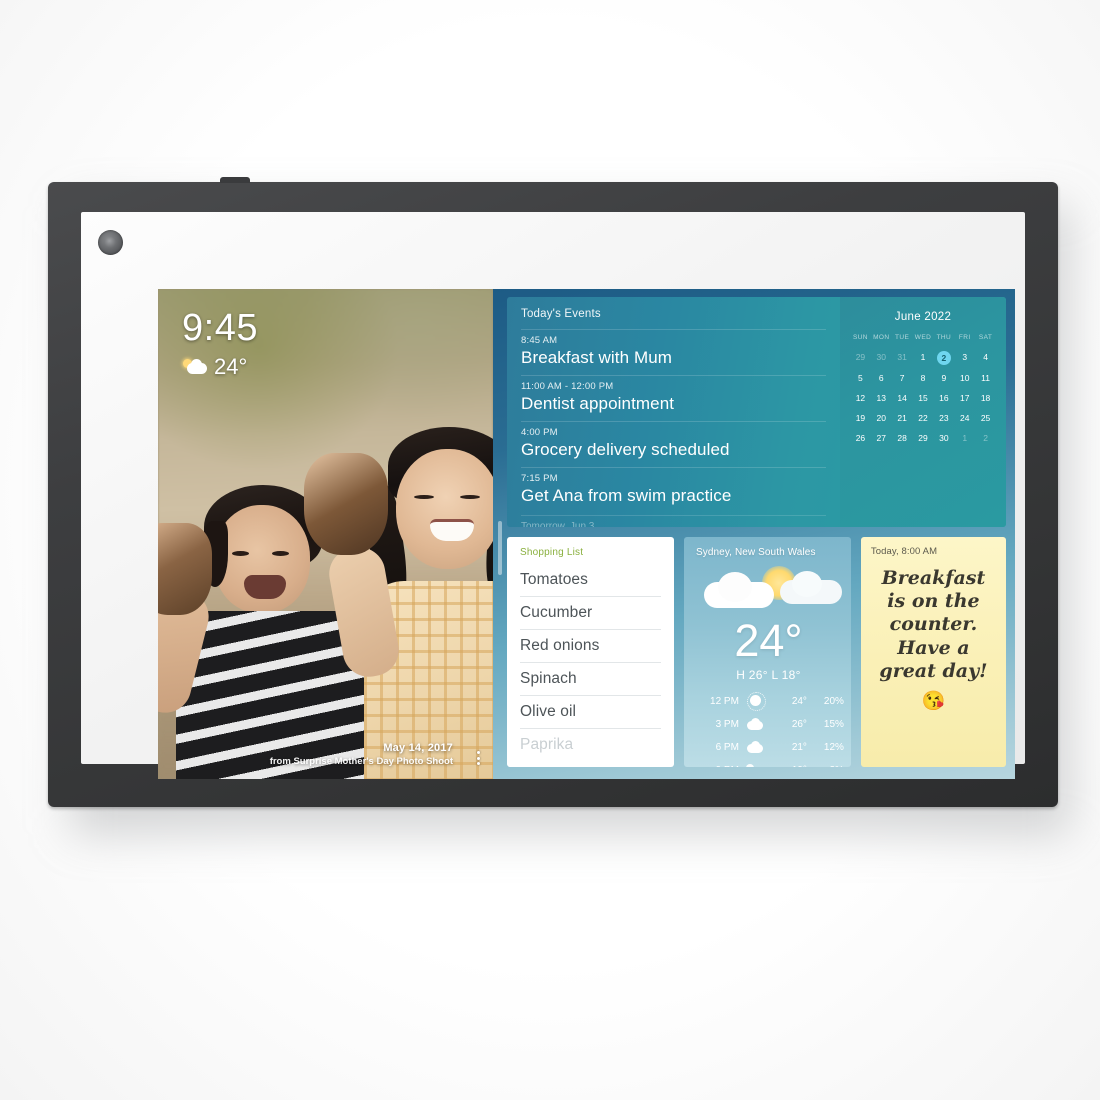 This screenshot has height=1100, width=1100. Describe the element at coordinates (755, 724) in the screenshot. I see `cloud-icon` at that location.